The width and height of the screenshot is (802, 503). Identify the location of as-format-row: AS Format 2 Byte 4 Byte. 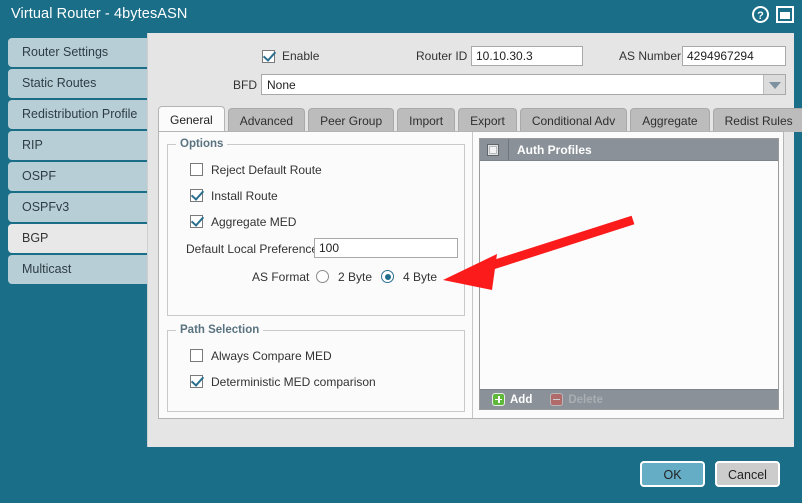
(322, 278).